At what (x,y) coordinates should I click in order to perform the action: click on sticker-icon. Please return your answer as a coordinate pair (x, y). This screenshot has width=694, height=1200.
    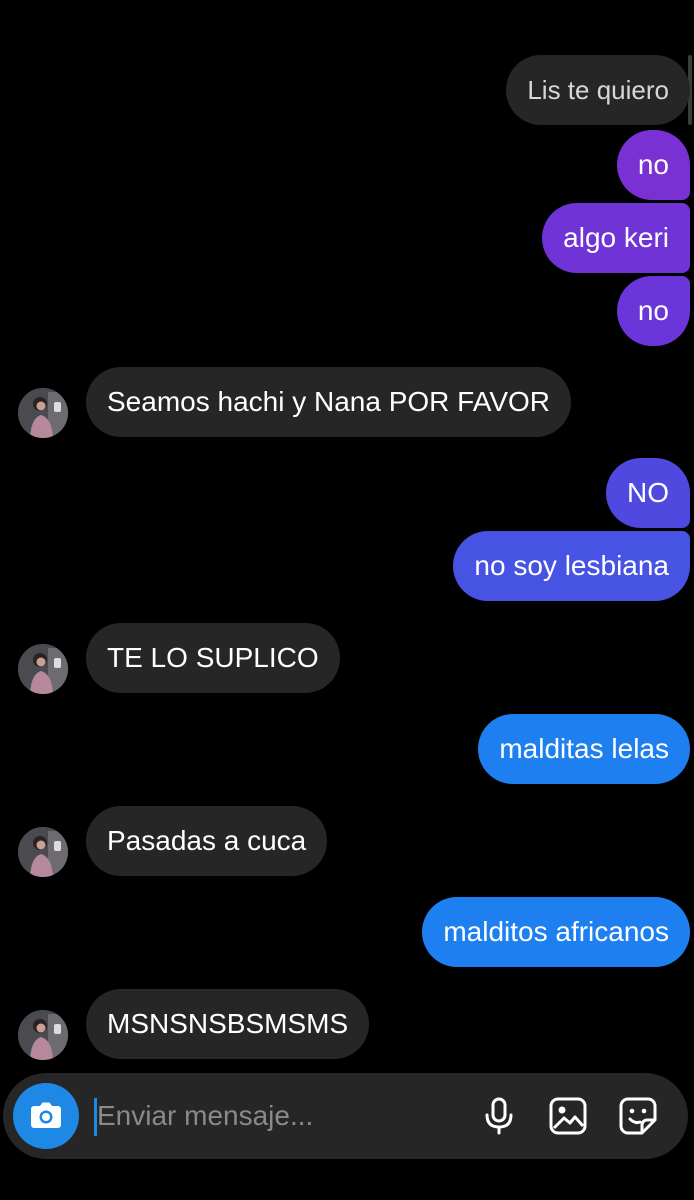
    Looking at the image, I should click on (638, 1116).